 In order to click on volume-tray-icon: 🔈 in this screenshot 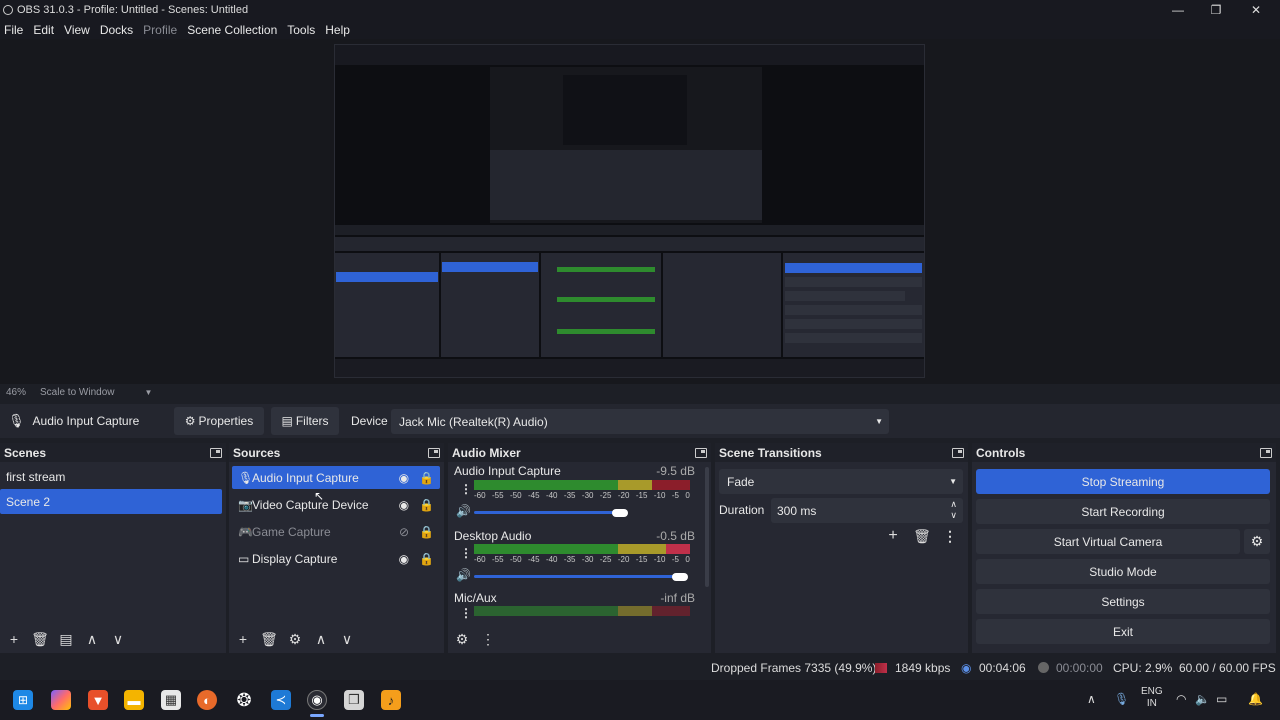, I will do `click(1202, 699)`.